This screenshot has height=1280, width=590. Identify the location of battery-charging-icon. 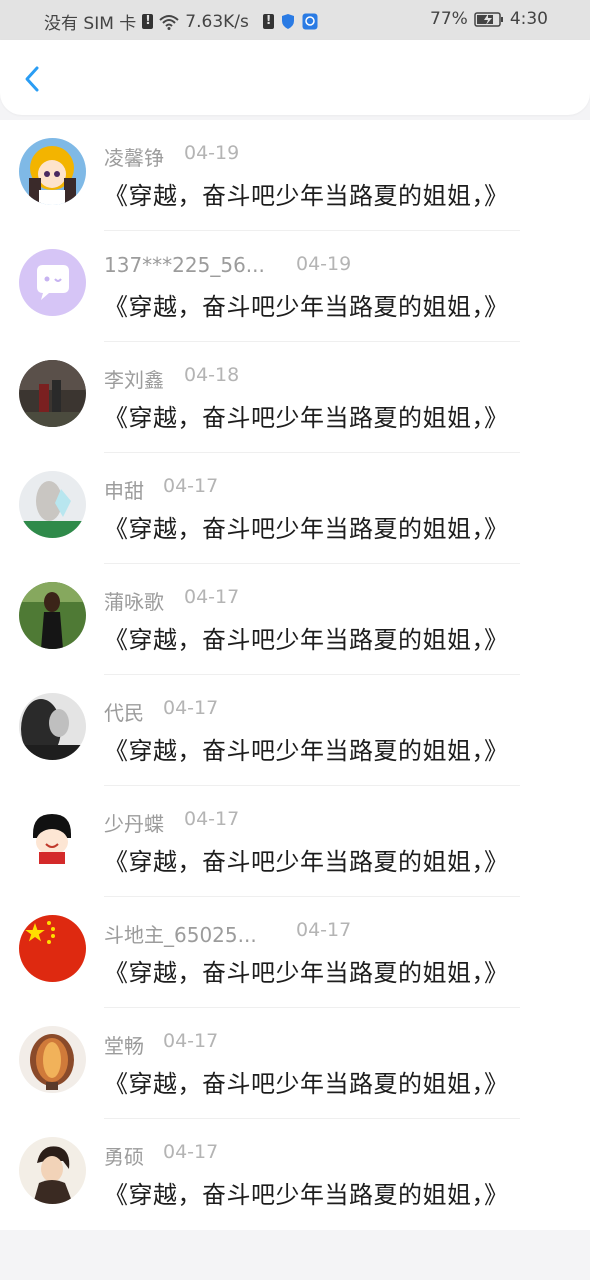
(488, 19).